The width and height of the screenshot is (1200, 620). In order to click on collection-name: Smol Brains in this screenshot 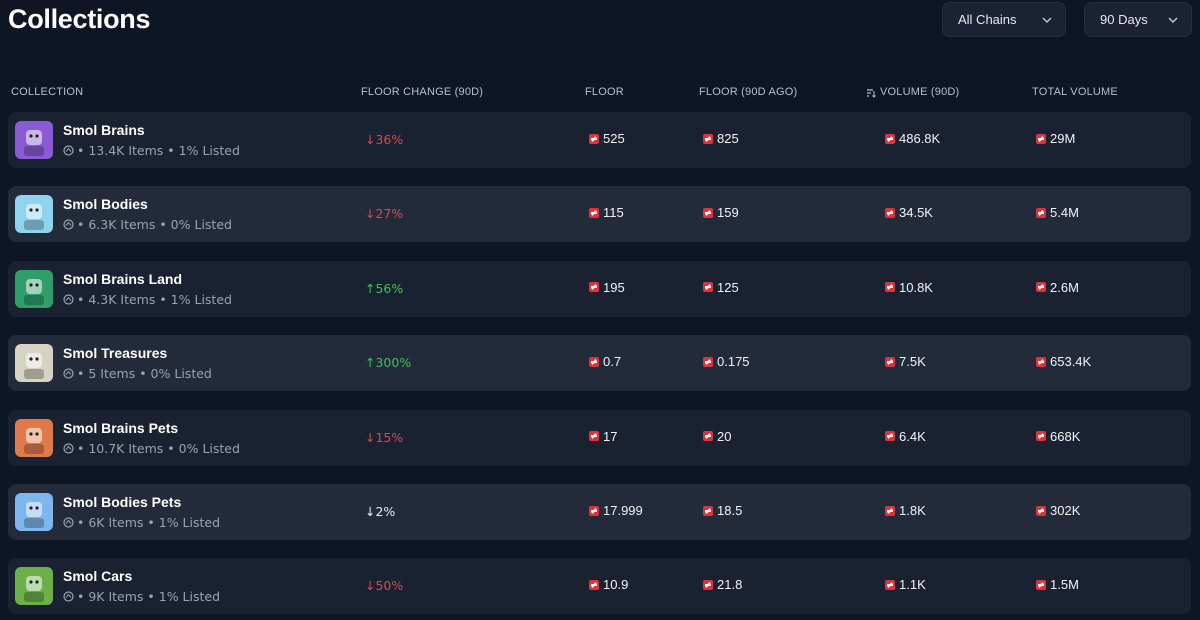, I will do `click(104, 130)`.